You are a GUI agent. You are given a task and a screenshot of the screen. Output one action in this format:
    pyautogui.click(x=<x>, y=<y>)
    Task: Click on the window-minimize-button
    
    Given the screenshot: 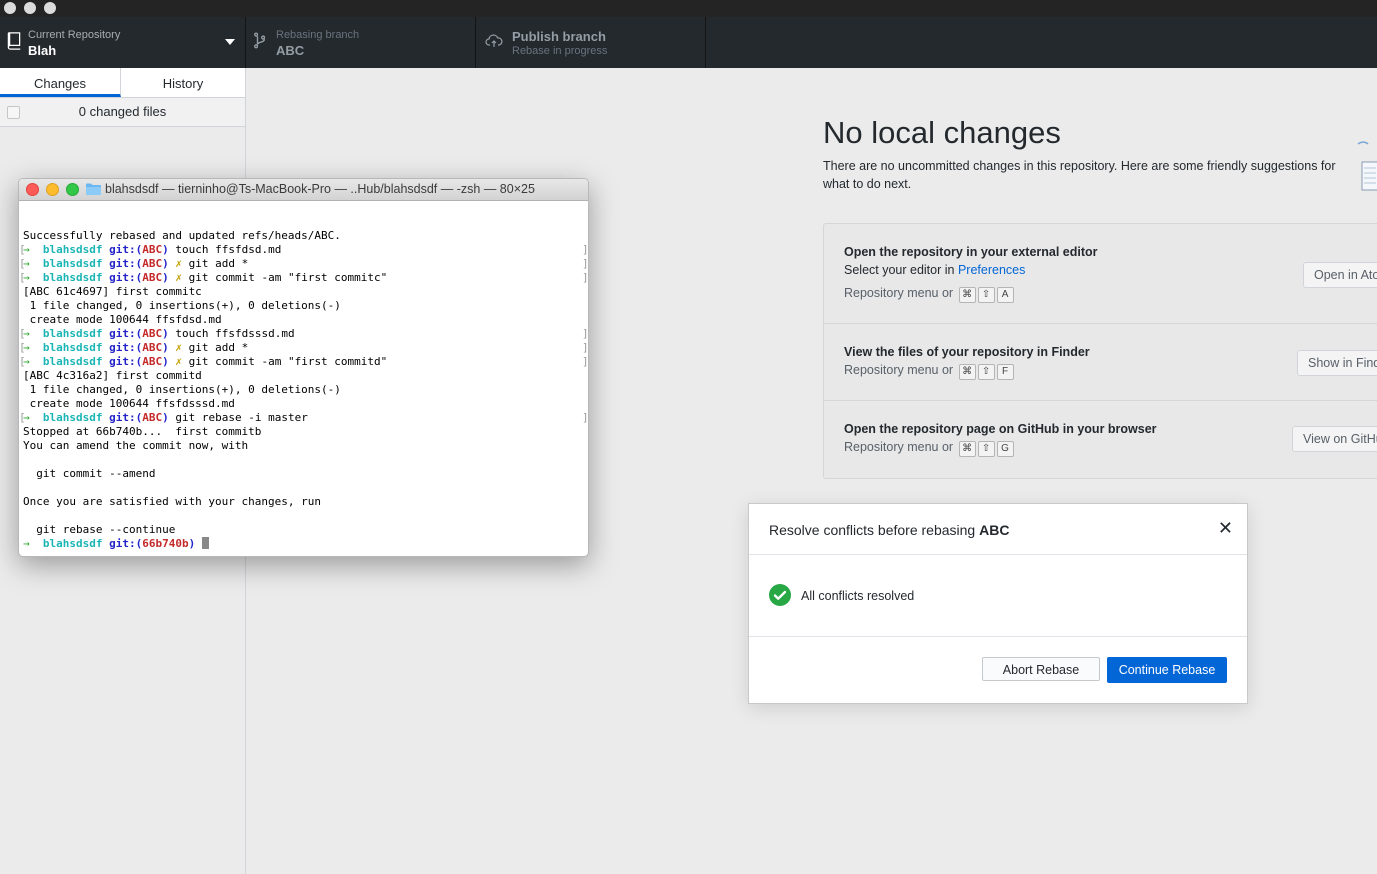 What is the action you would take?
    pyautogui.click(x=30, y=8)
    